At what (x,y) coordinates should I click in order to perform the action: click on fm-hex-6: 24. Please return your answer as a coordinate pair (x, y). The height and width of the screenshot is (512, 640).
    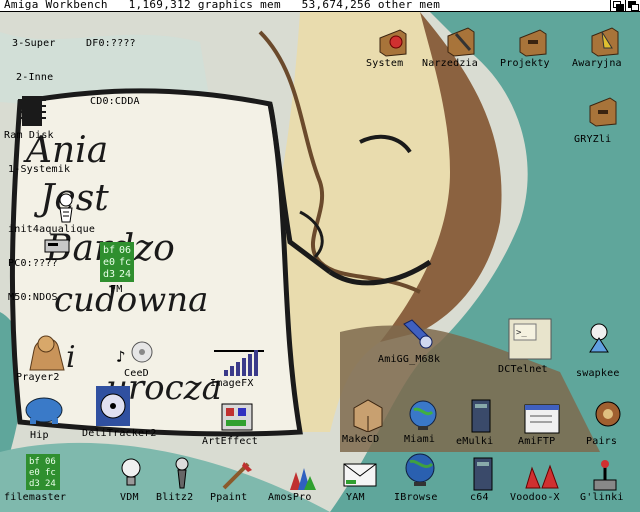
    Looking at the image, I should click on (125, 274).